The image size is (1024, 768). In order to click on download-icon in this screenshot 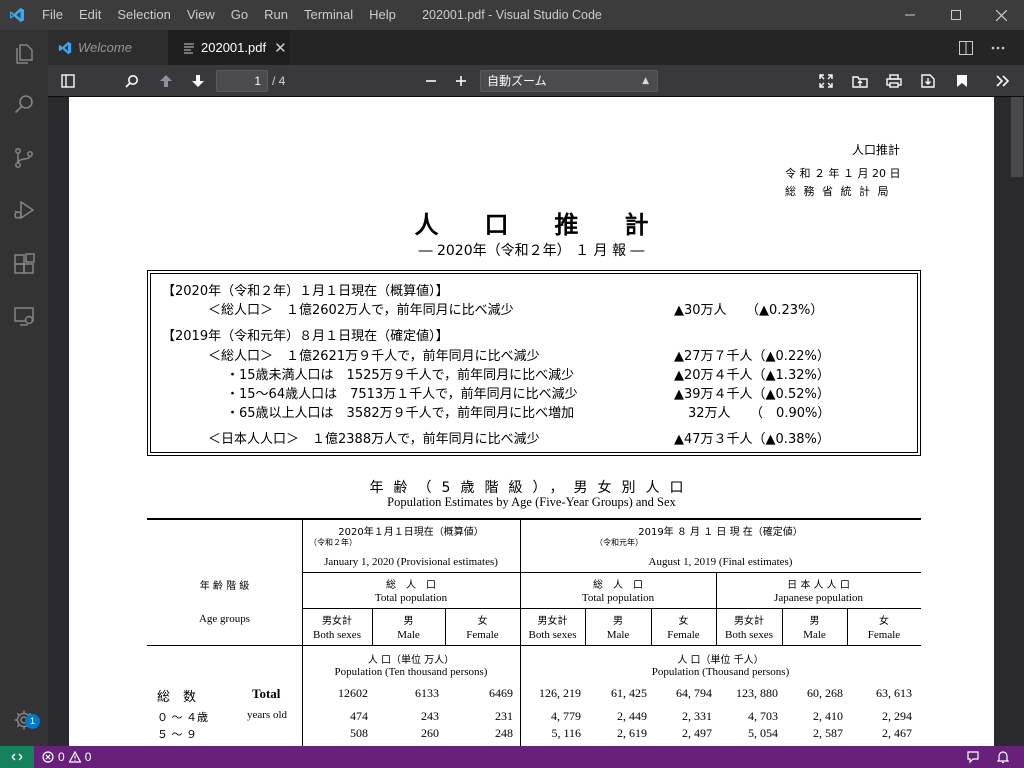, I will do `click(928, 81)`.